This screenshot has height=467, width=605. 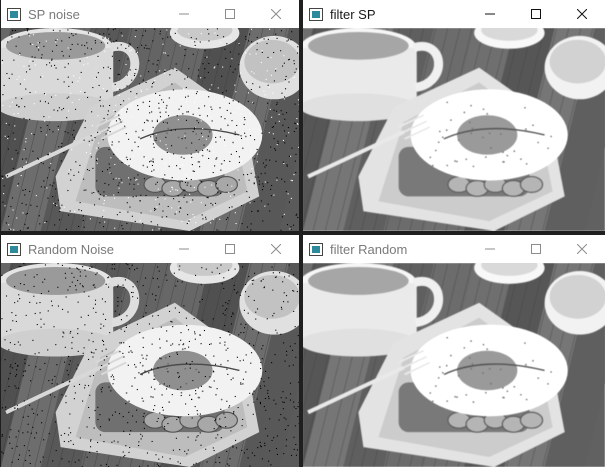 I want to click on window-title: SP noise, so click(x=54, y=14).